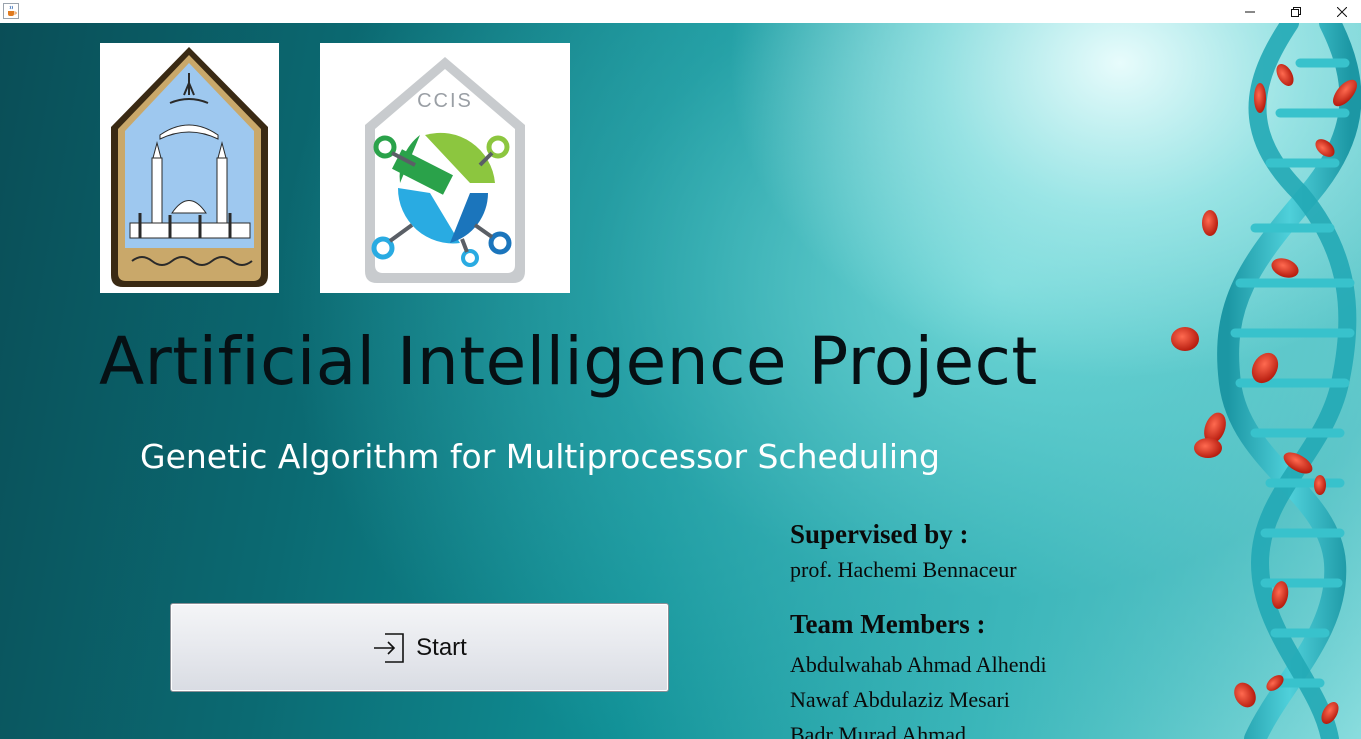  I want to click on page-title: Artificial Intelligence Project, so click(568, 361).